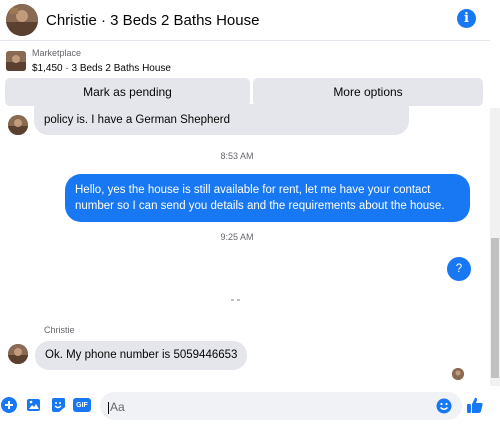 This screenshot has width=500, height=424. Describe the element at coordinates (16, 61) in the screenshot. I see `listing-thumbnail` at that location.